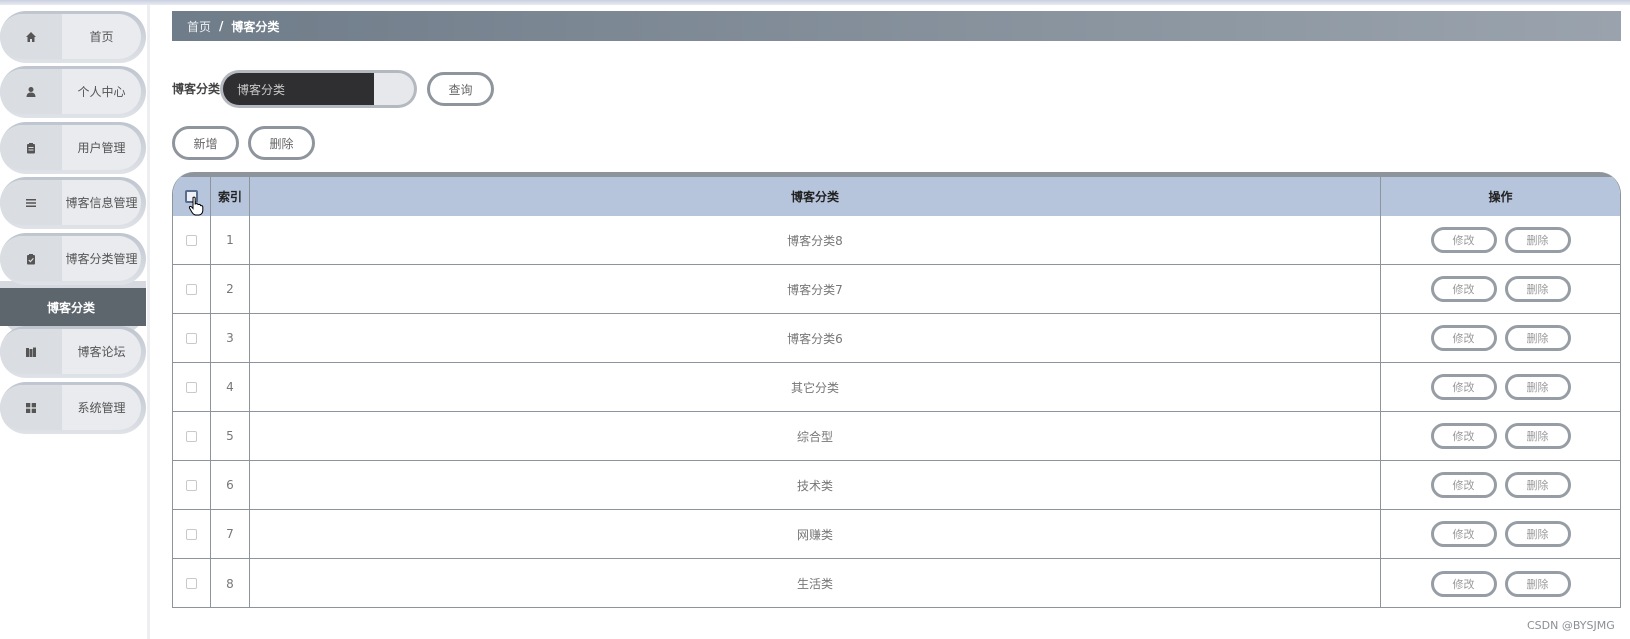 The height and width of the screenshot is (639, 1630). What do you see at coordinates (298, 89) in the screenshot?
I see `search-input: 博客分类` at bounding box center [298, 89].